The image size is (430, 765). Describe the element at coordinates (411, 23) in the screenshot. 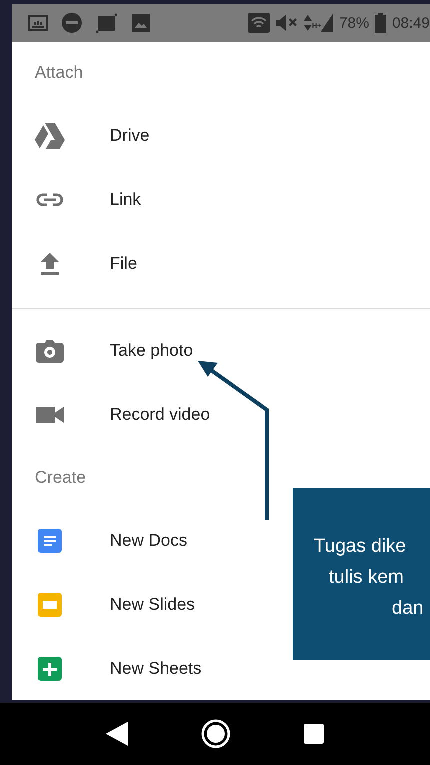

I see `clock-time: 08:49` at that location.